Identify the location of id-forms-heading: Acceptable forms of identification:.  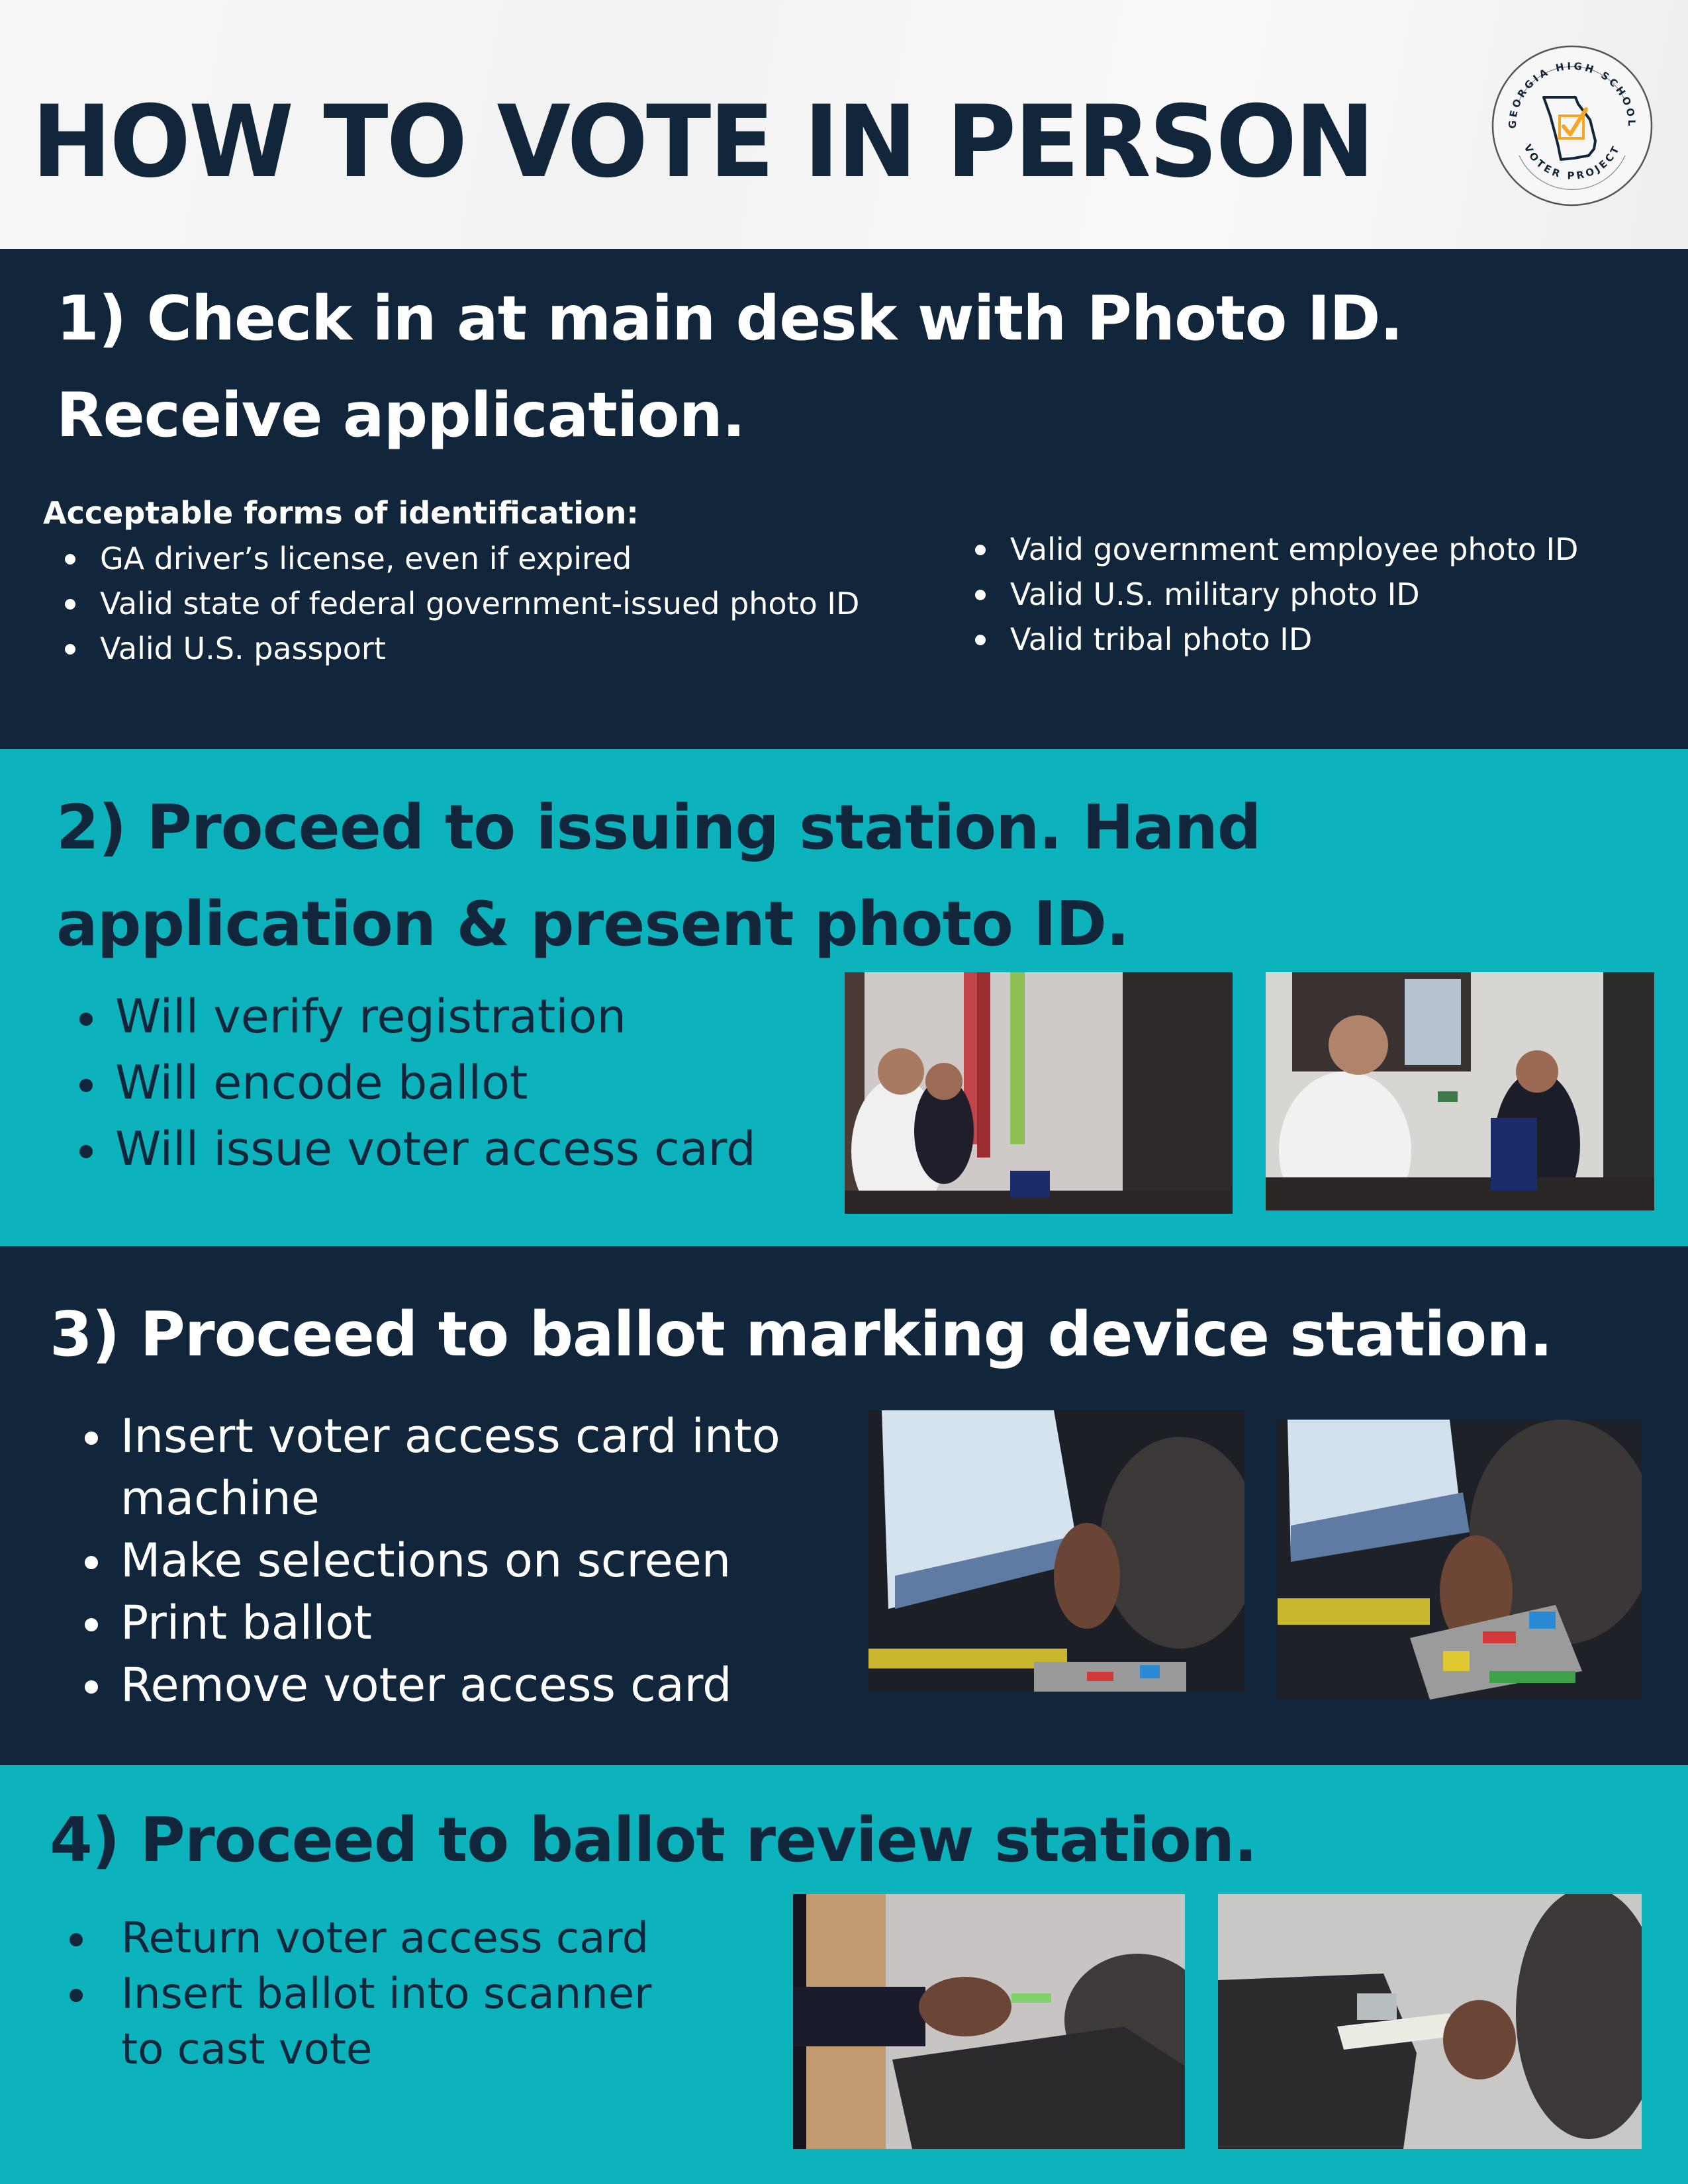
(341, 513).